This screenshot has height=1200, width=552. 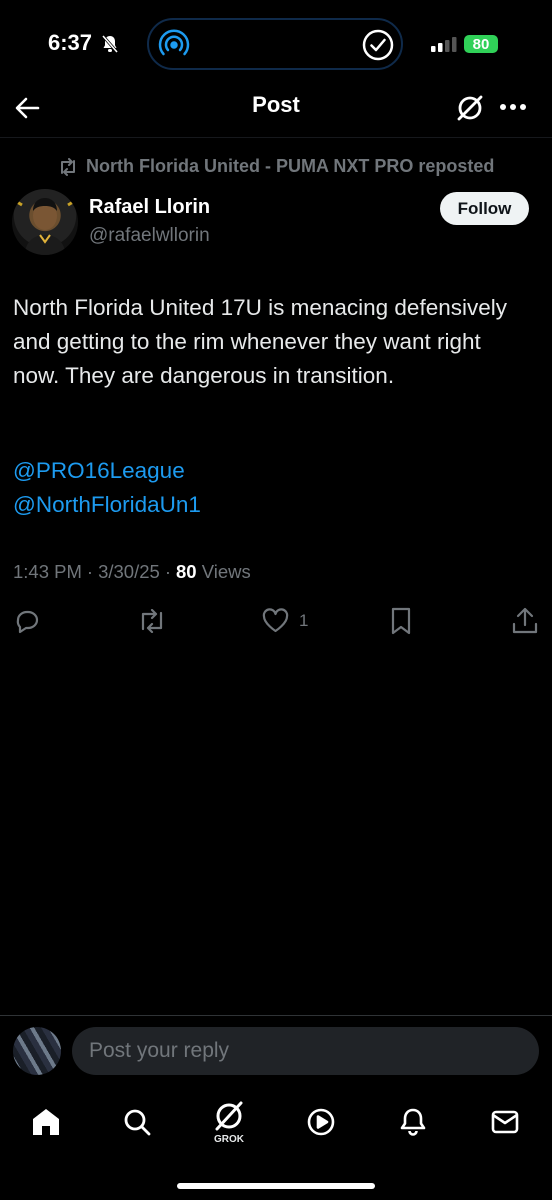 I want to click on status-time: 6:37, so click(x=70, y=42).